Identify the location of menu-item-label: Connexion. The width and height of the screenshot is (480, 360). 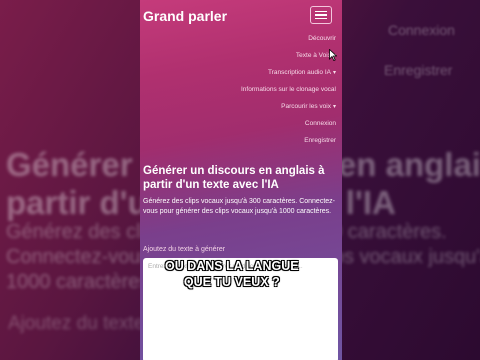
(320, 123).